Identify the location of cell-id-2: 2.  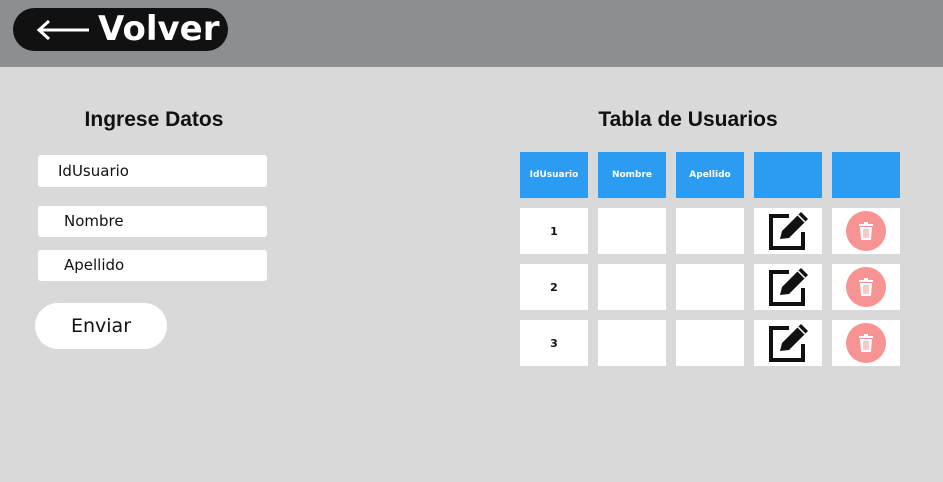
(554, 287).